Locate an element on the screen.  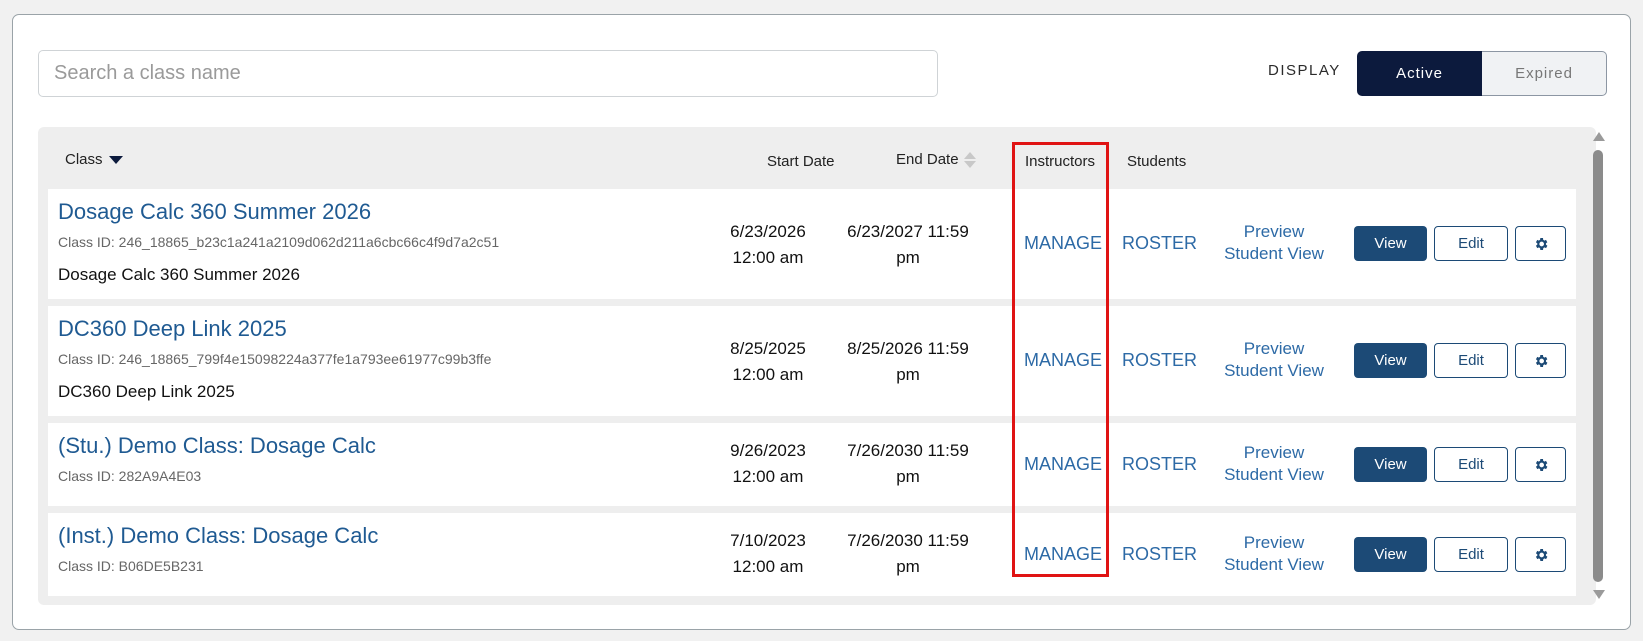
start-date: 6/23/2026 12:00 am is located at coordinates (768, 245).